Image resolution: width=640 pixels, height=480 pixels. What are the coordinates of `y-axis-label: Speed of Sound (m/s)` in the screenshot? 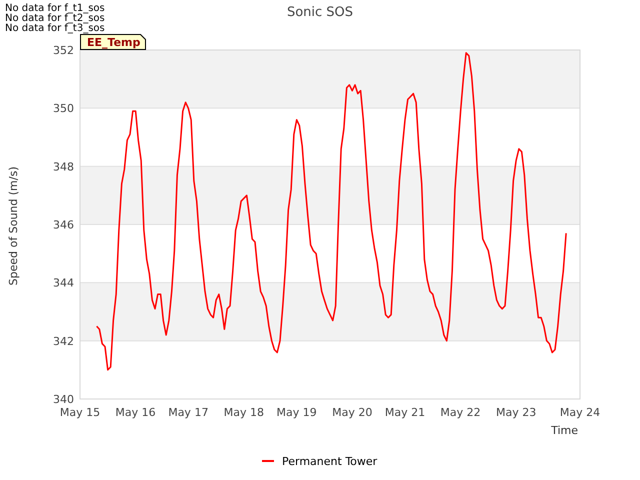 It's located at (13, 226).